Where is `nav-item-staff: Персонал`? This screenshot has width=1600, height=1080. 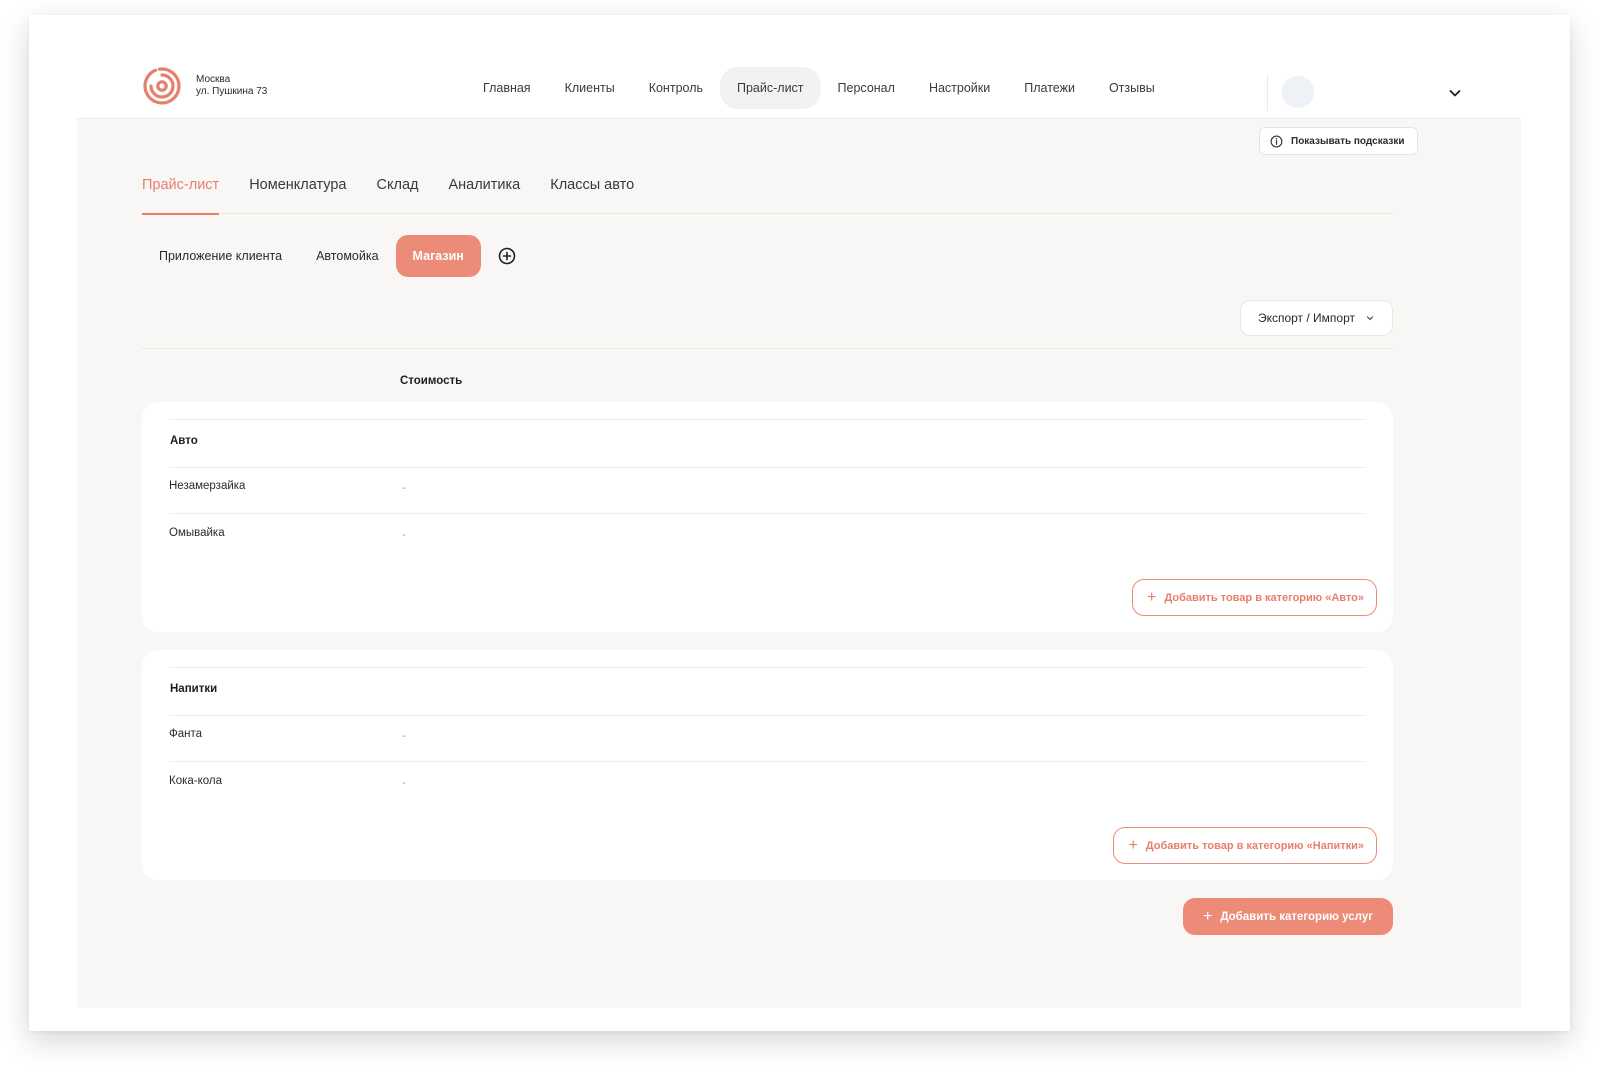
nav-item-staff: Персонал is located at coordinates (866, 88).